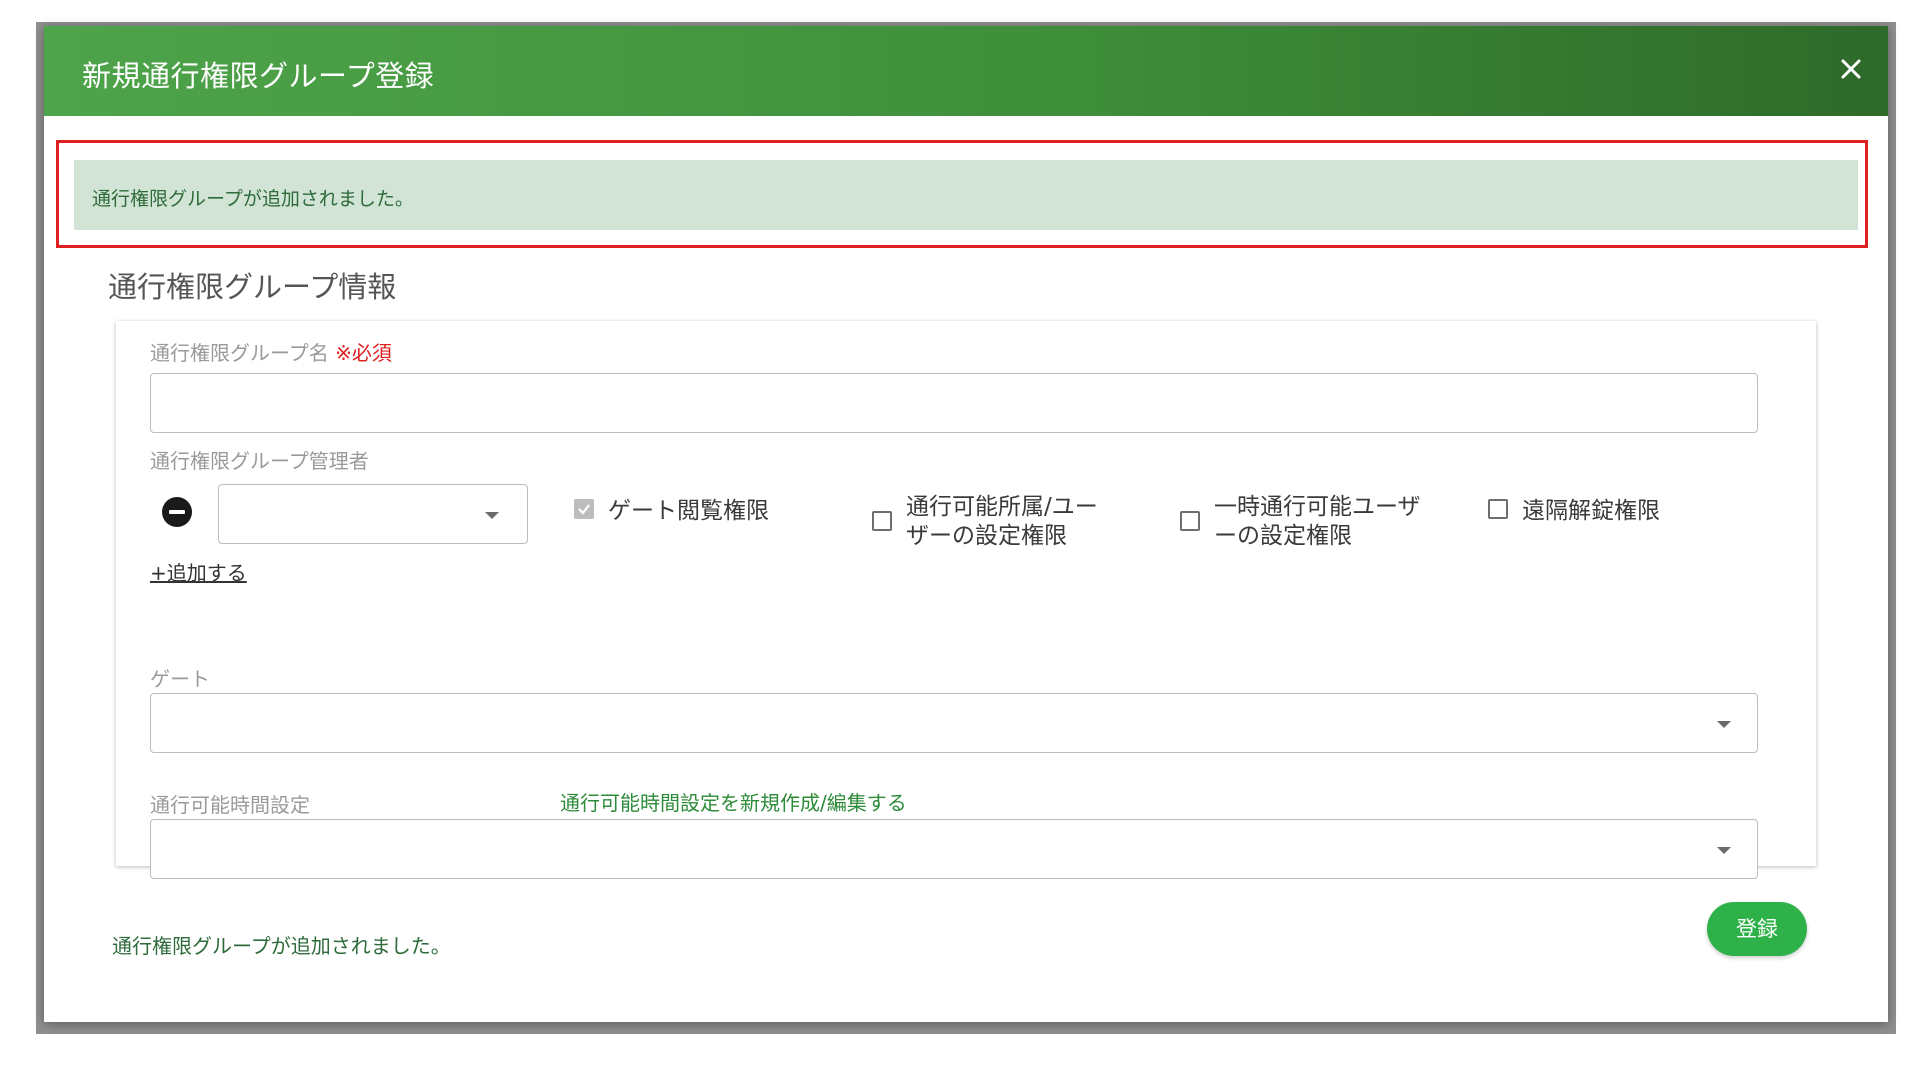 This screenshot has width=1920, height=1080. What do you see at coordinates (177, 512) in the screenshot?
I see `minus-circle-icon` at bounding box center [177, 512].